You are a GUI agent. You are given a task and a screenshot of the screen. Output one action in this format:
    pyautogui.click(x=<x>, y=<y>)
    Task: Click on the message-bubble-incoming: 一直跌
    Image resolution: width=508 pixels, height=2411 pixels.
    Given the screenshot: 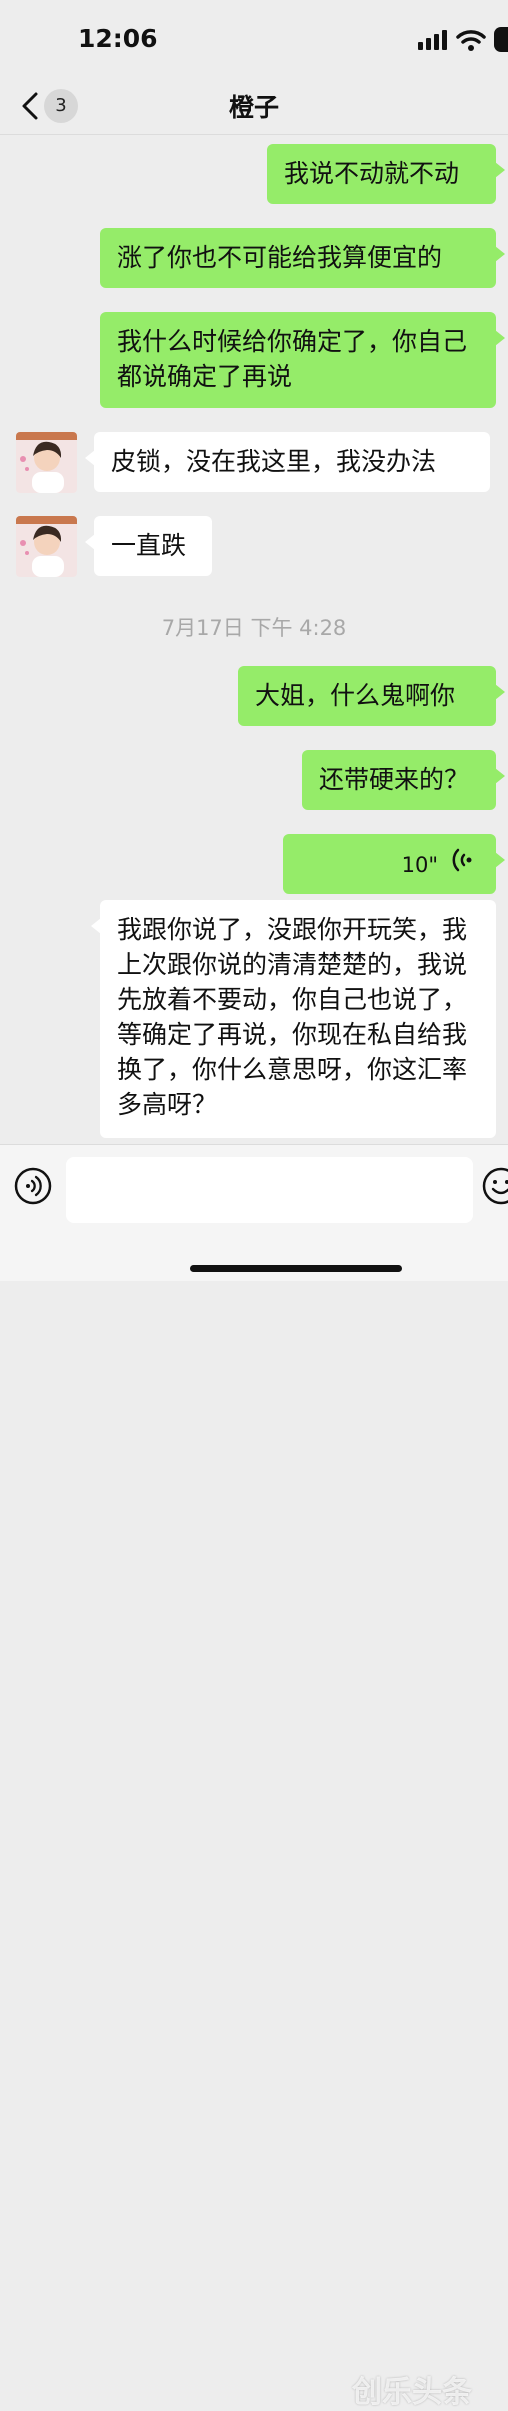 What is the action you would take?
    pyautogui.click(x=148, y=546)
    